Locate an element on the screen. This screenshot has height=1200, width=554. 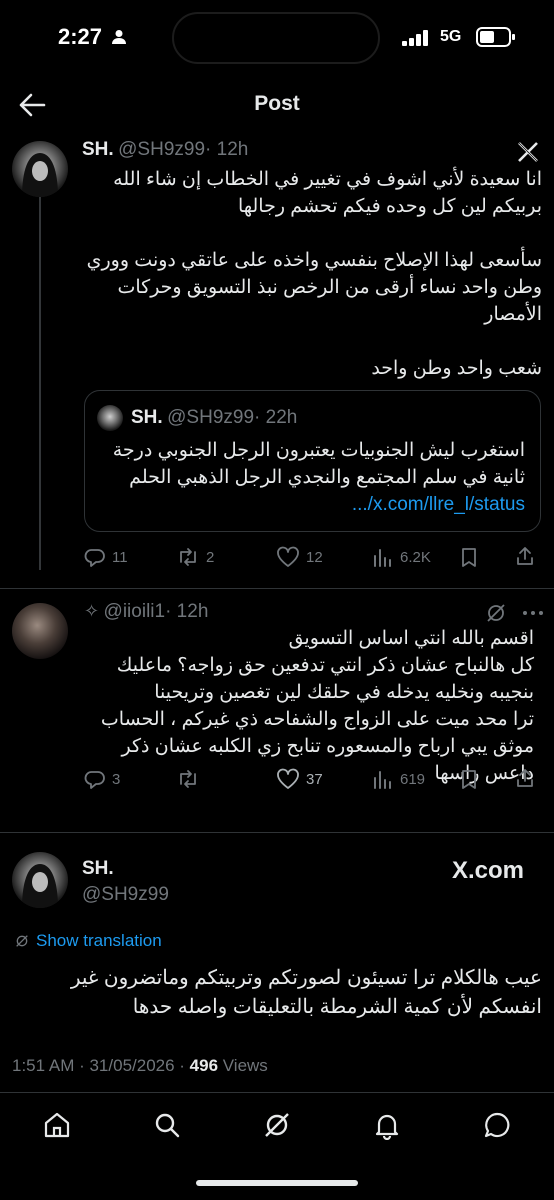
post-header: ✧ @iioili1· 12h is located at coordinates (146, 612).